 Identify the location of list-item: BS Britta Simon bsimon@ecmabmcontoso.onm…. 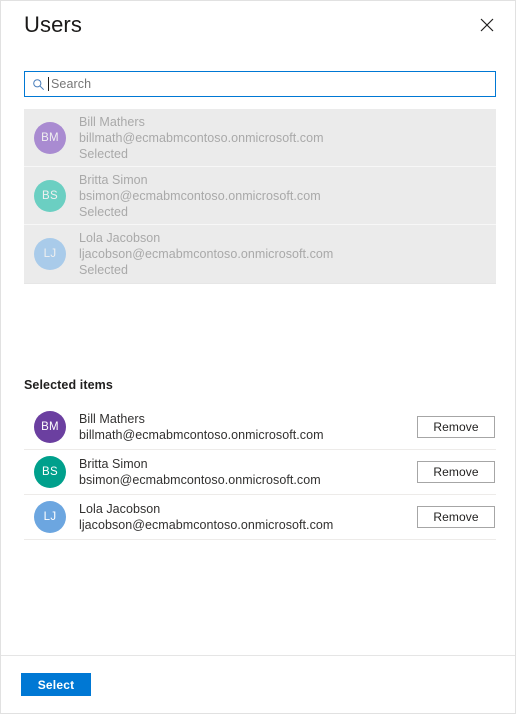
(260, 196).